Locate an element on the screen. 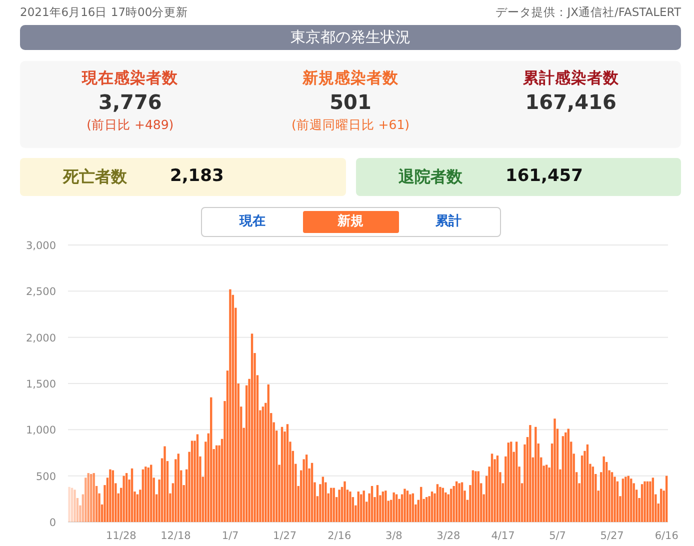  view-tab: 累計 is located at coordinates (448, 222).